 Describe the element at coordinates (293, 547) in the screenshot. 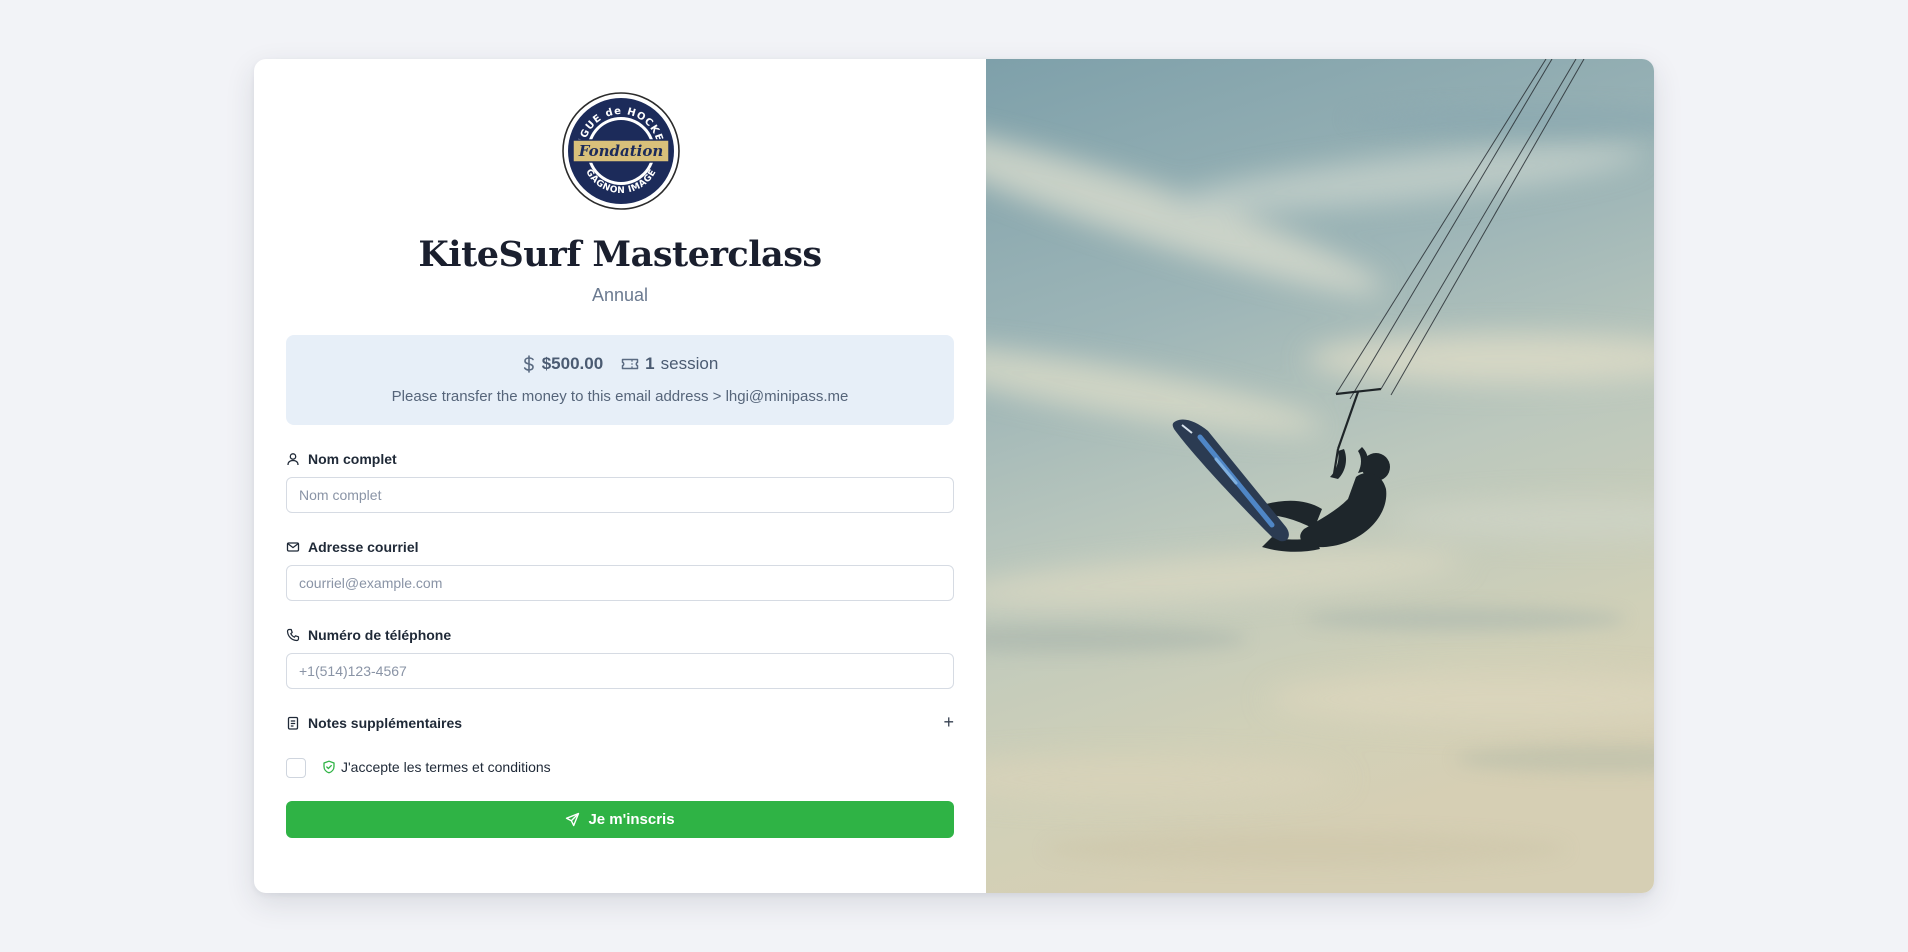

I see `mail-icon` at that location.